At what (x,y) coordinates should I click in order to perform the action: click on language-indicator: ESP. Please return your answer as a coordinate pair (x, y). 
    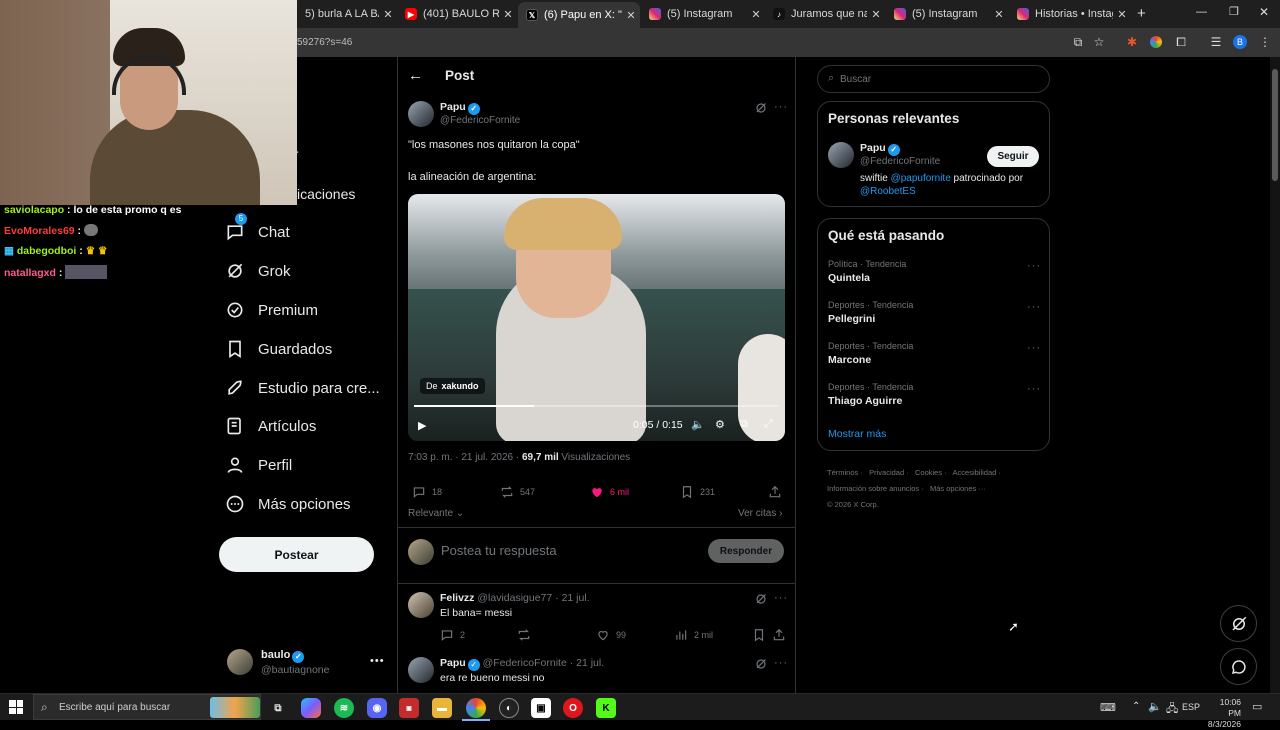
    Looking at the image, I should click on (1191, 707).